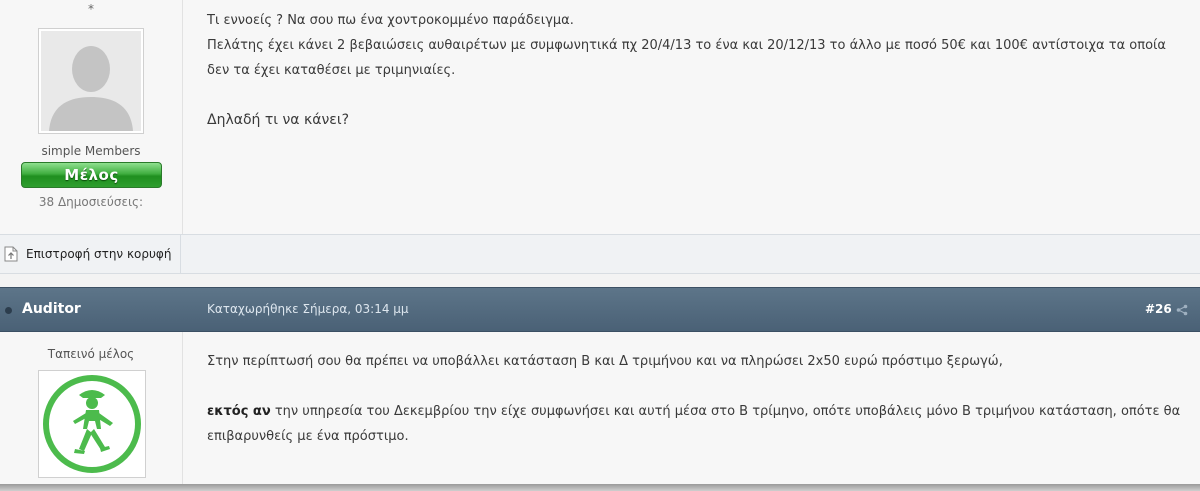 The width and height of the screenshot is (1200, 491). Describe the element at coordinates (600, 254) in the screenshot. I see `post-footer-bar: Επιστροφή στην κορυφή` at that location.